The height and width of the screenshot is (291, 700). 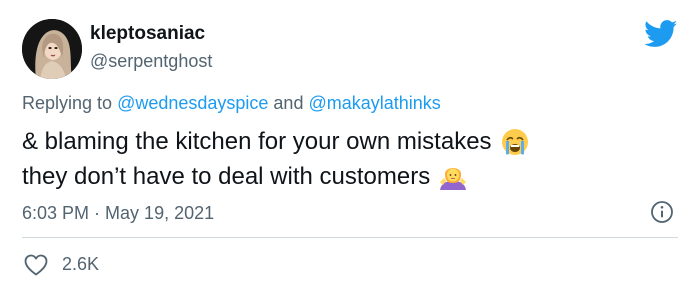 What do you see at coordinates (151, 61) in the screenshot?
I see `user-handle: @serpentghost` at bounding box center [151, 61].